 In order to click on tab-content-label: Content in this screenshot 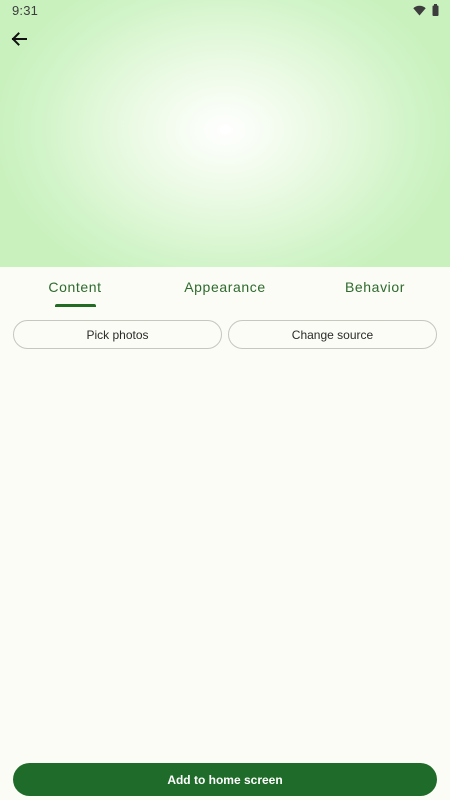, I will do `click(75, 287)`.